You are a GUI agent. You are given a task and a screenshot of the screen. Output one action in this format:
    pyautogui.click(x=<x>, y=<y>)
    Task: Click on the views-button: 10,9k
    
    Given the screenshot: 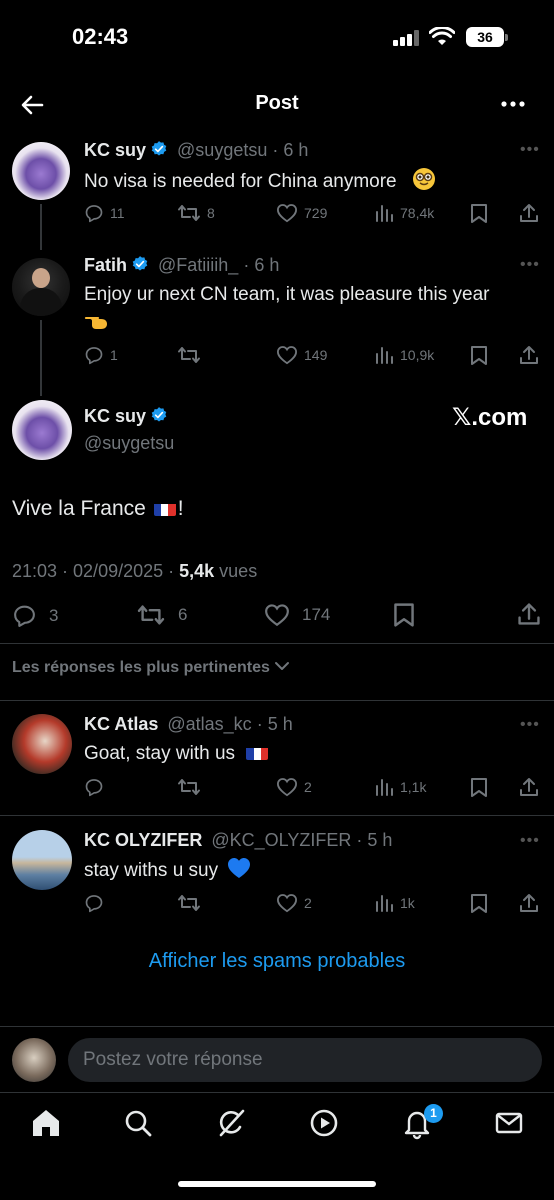 What is the action you would take?
    pyautogui.click(x=404, y=355)
    